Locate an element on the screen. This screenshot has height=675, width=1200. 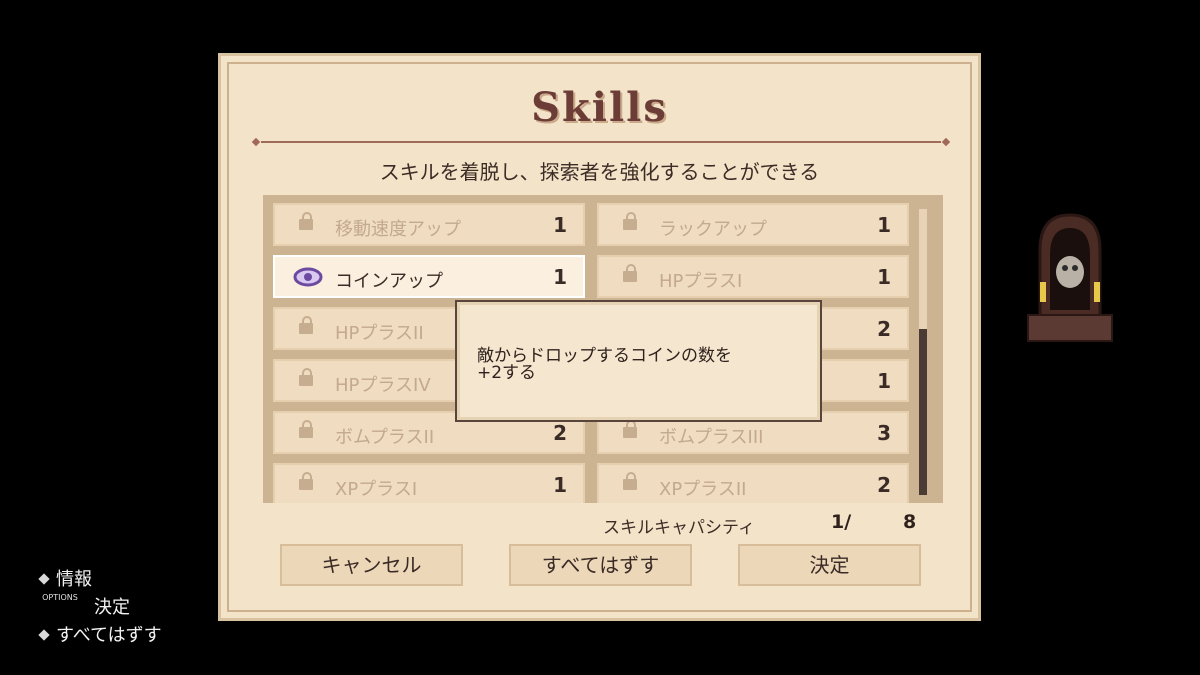
skill-slot-xp-plus-2: XPプラスII 2 is located at coordinates (753, 483).